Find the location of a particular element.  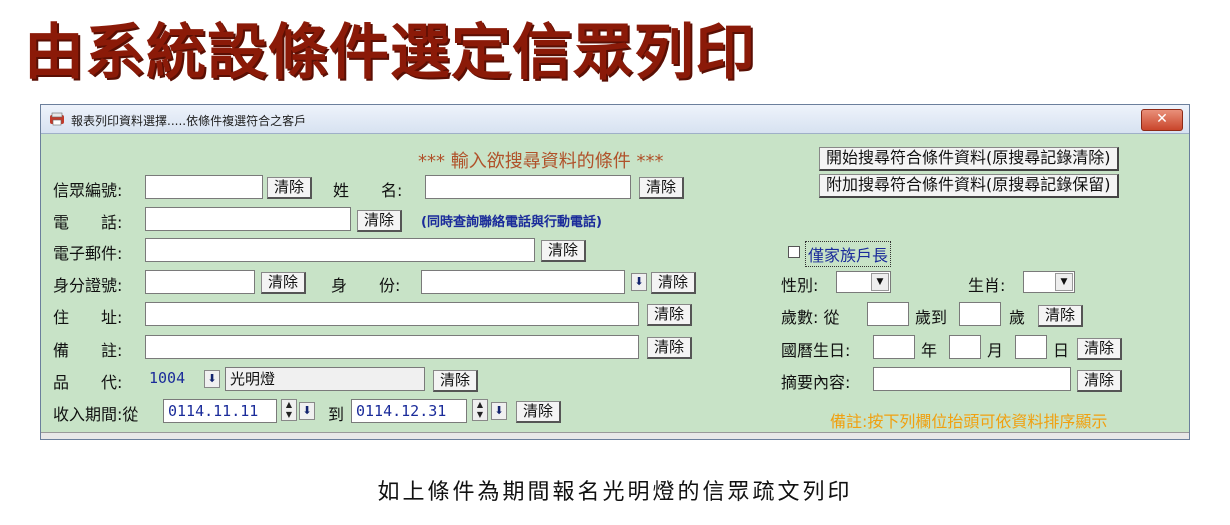

period-to-label: 到 is located at coordinates (336, 414).